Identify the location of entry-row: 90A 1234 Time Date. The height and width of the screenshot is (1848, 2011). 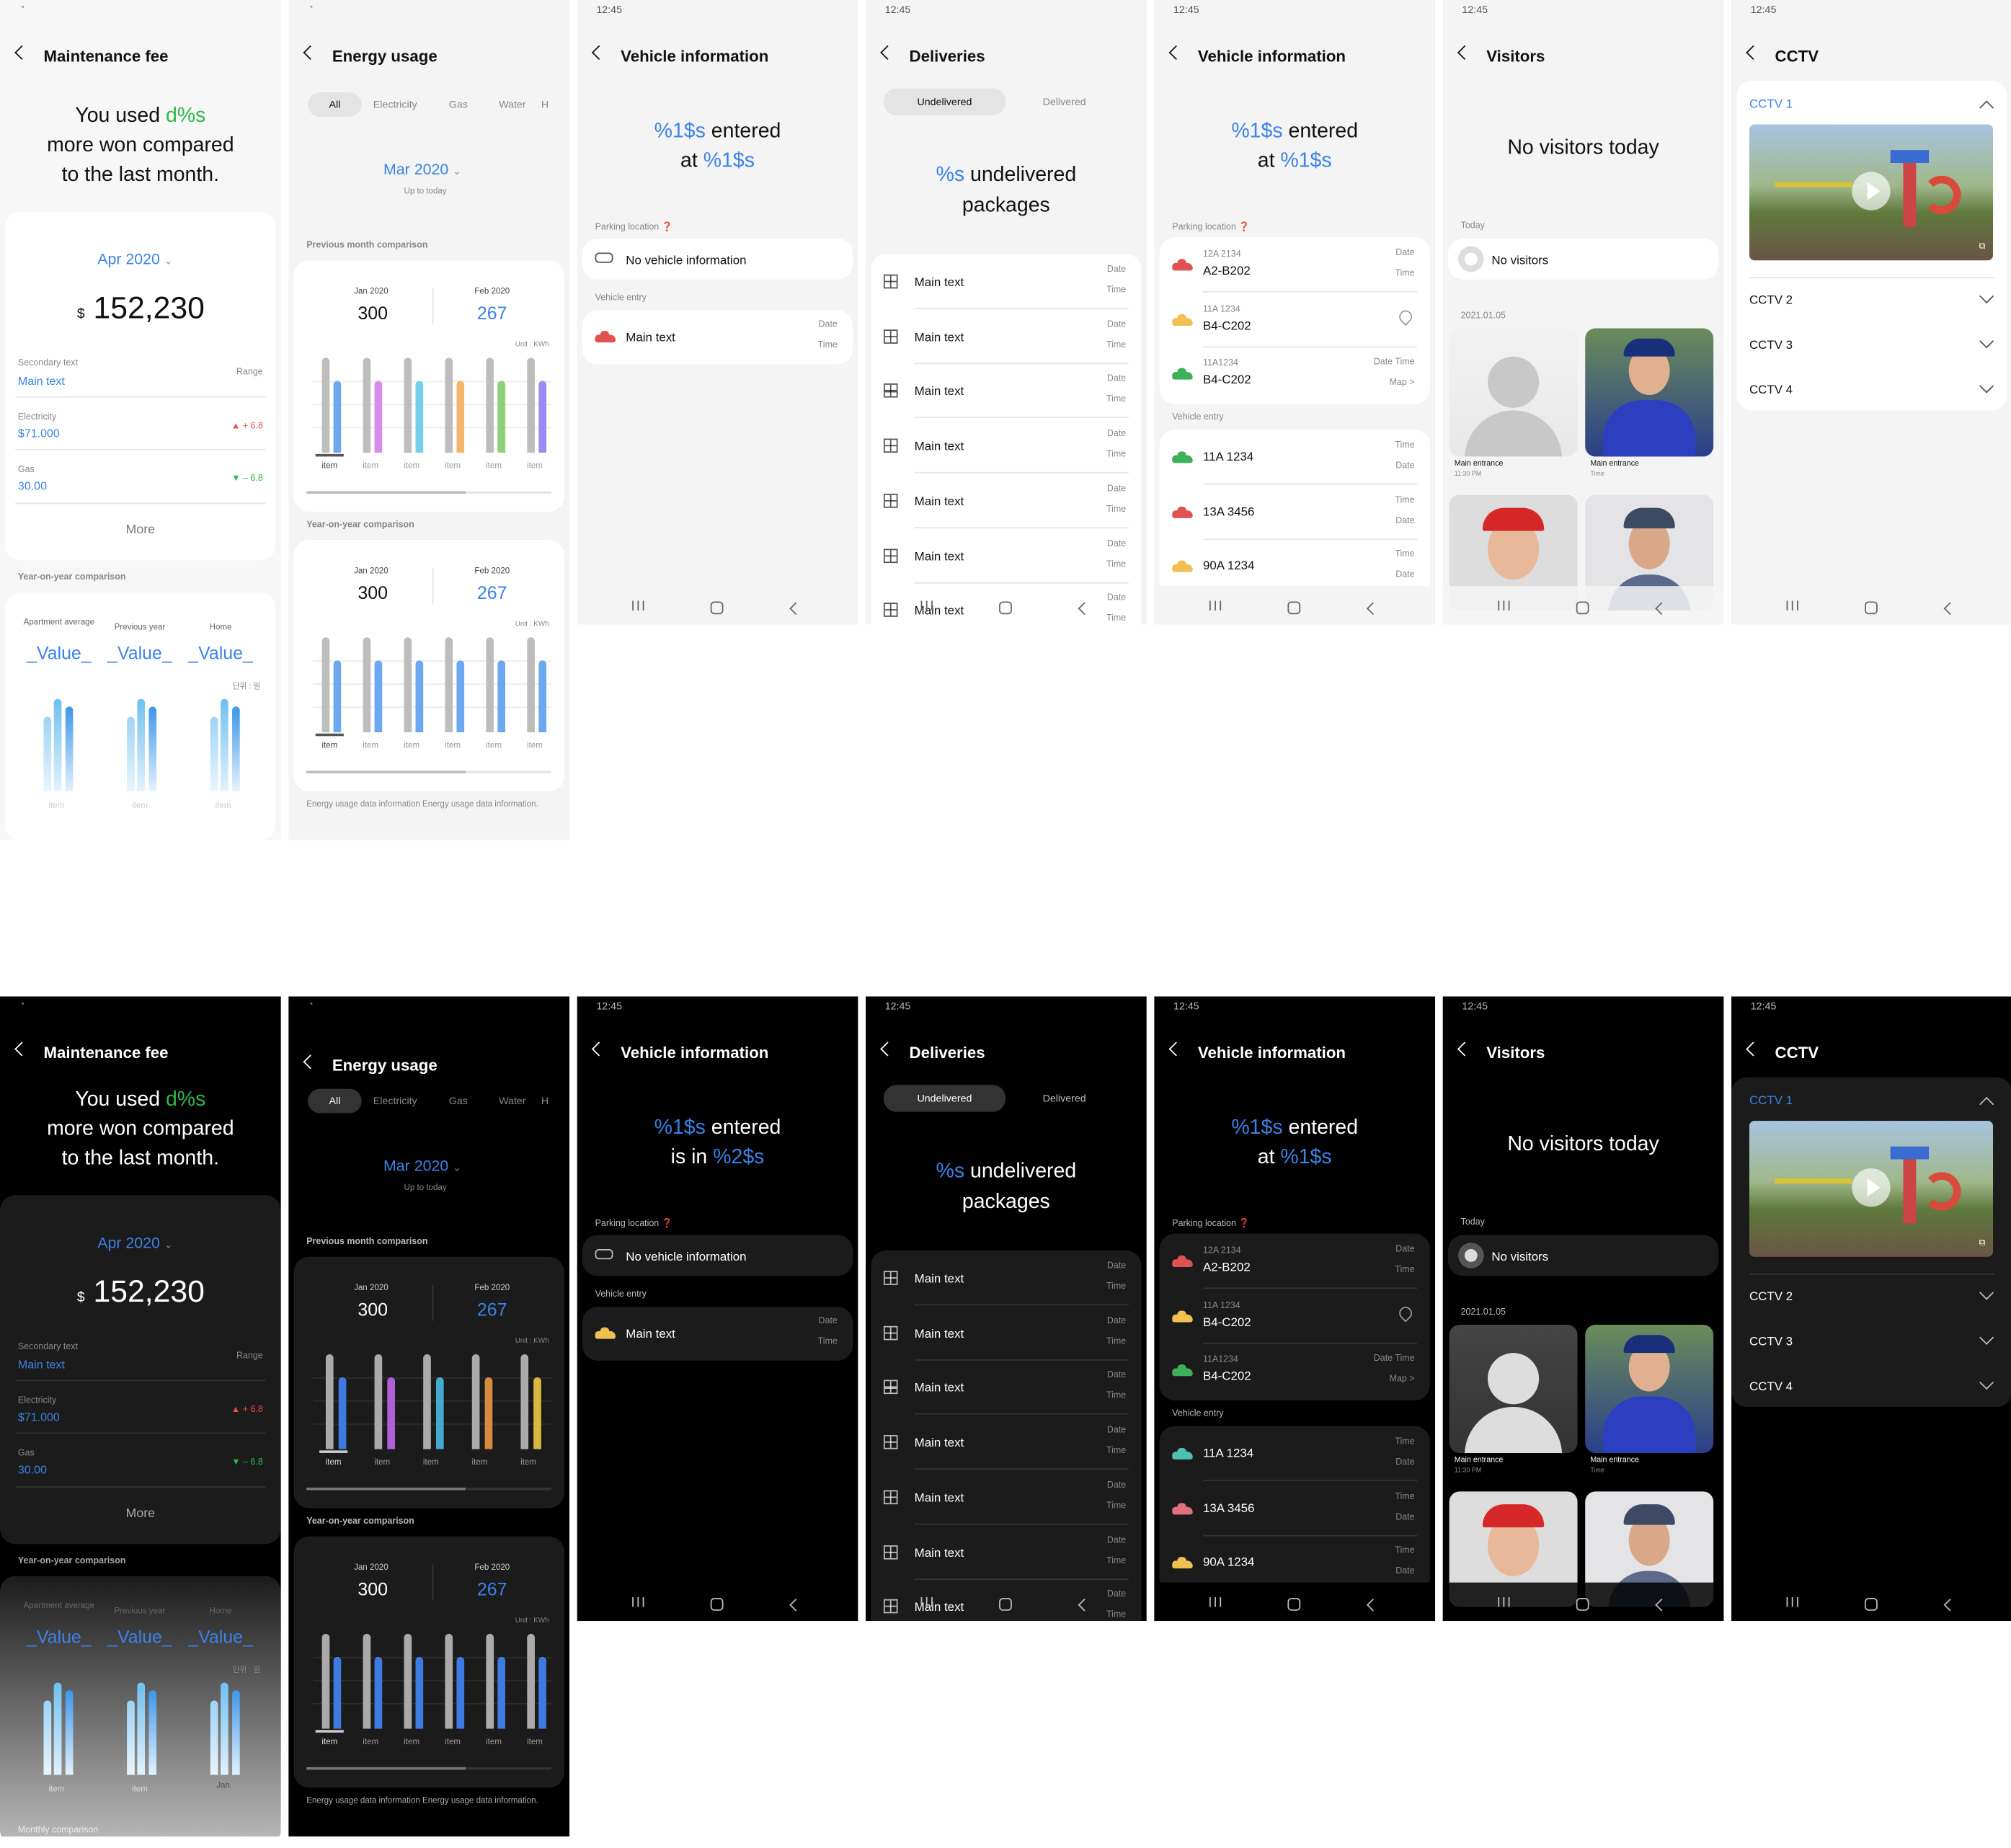
(1294, 1562).